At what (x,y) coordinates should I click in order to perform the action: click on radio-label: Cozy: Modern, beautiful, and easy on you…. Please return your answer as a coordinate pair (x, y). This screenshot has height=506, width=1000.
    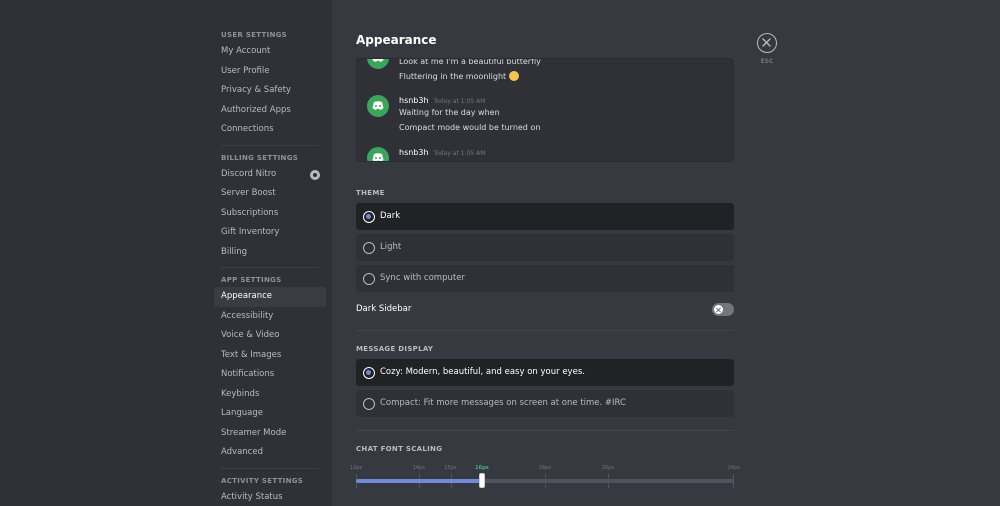
    Looking at the image, I should click on (482, 372).